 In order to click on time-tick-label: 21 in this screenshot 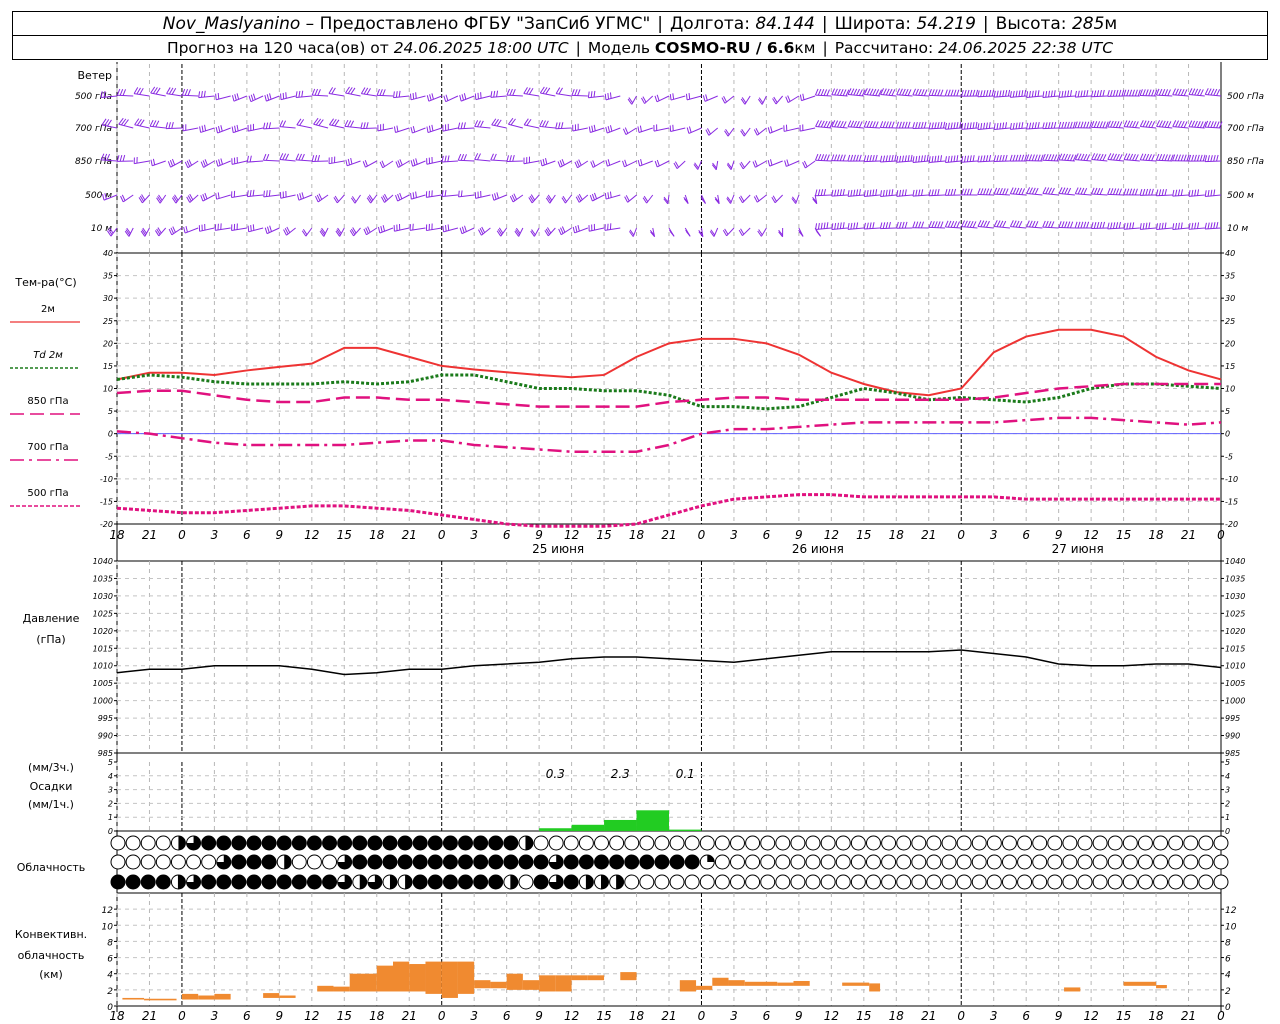, I will do `click(928, 1016)`.